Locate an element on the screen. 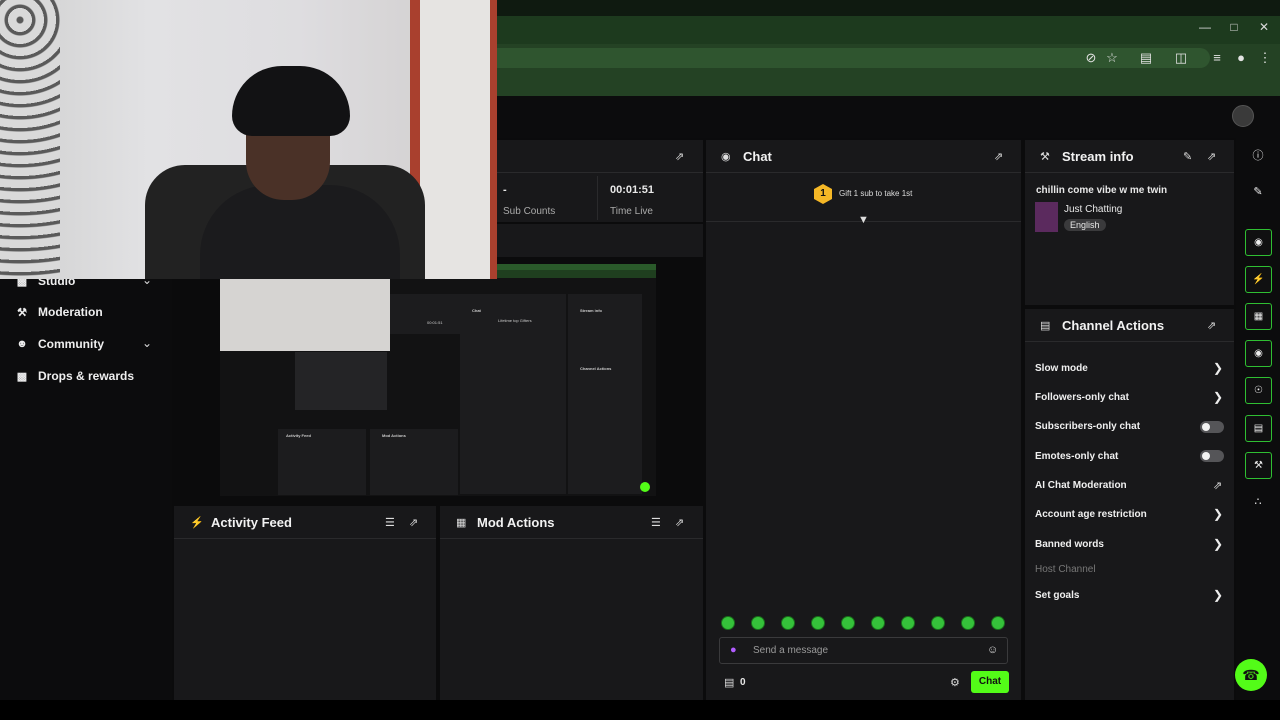 The image size is (1280, 720). slow-mode-item: Slow mode is located at coordinates (1061, 368).